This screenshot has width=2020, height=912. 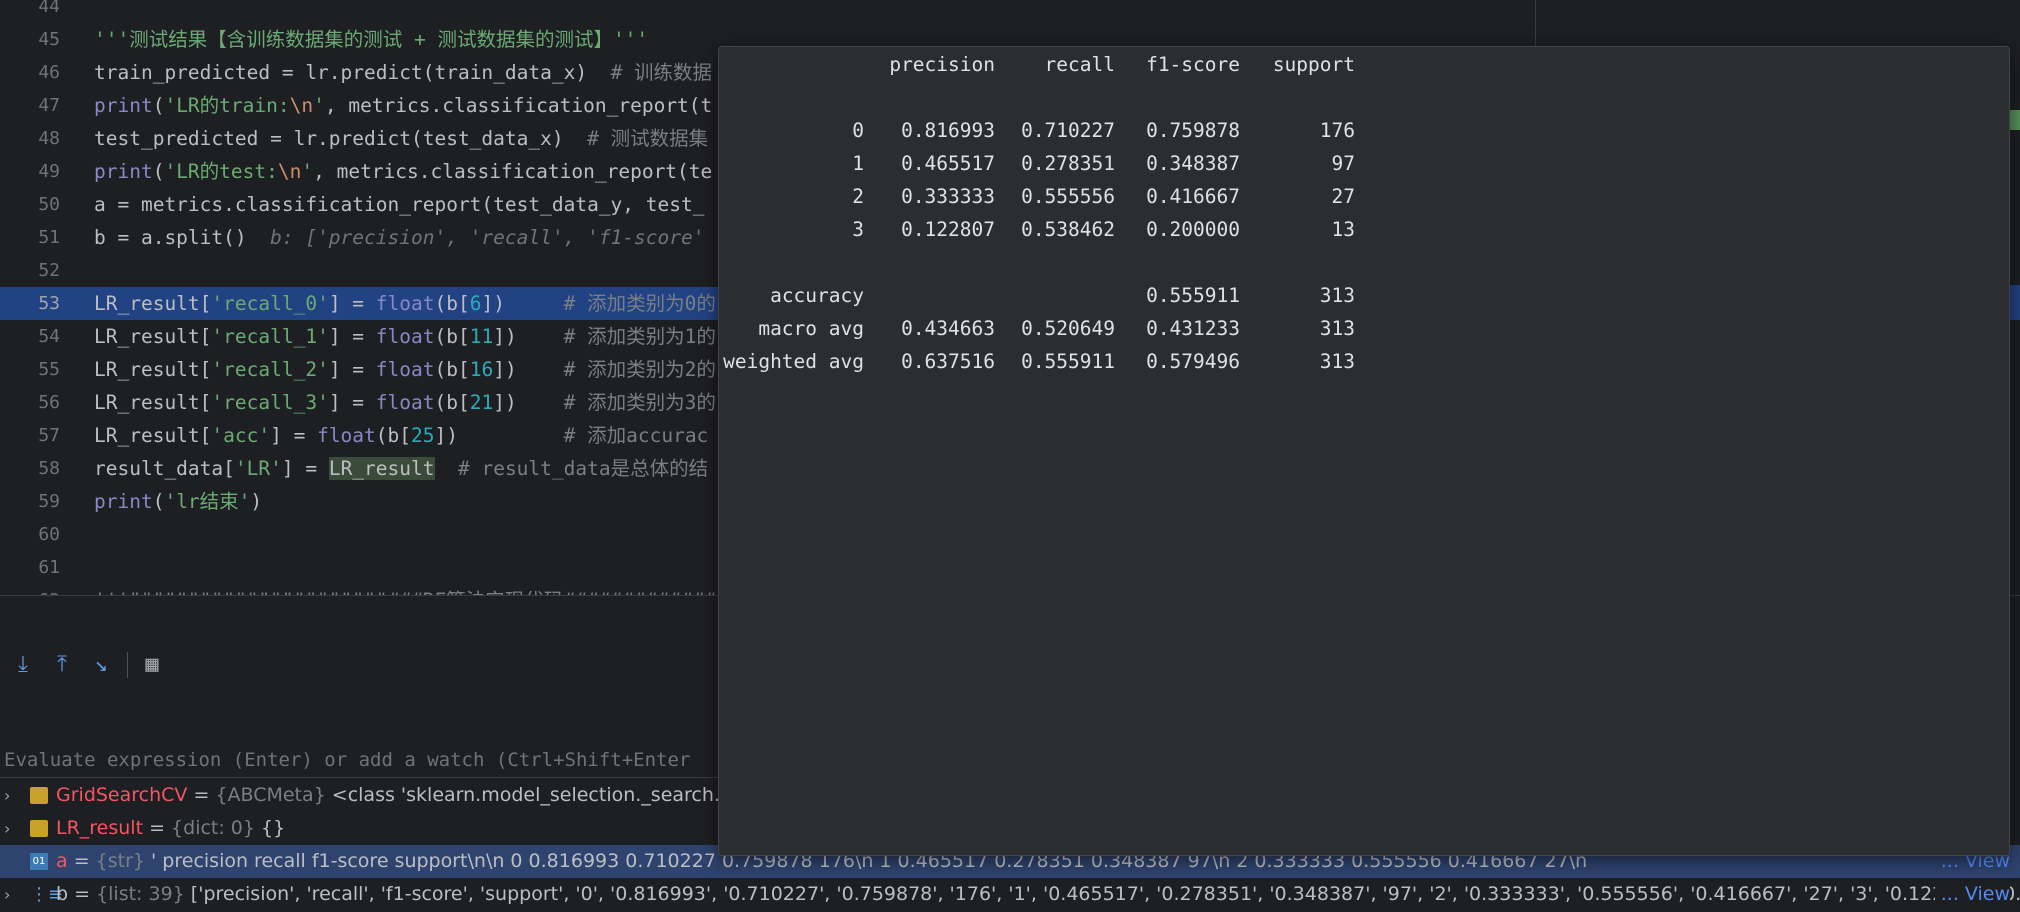 I want to click on line-number: 48, so click(x=30, y=138).